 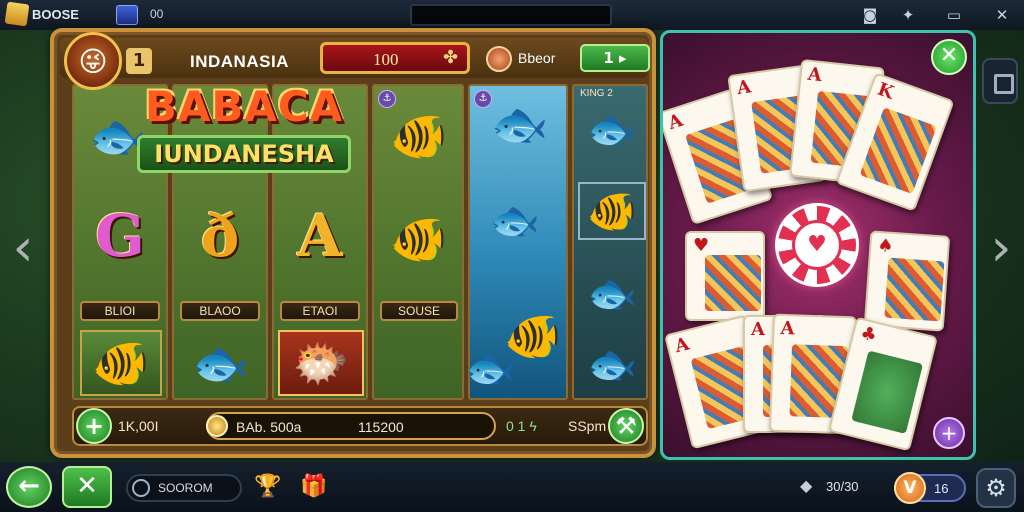 I want to click on game-name: INDANASIA, so click(x=239, y=61).